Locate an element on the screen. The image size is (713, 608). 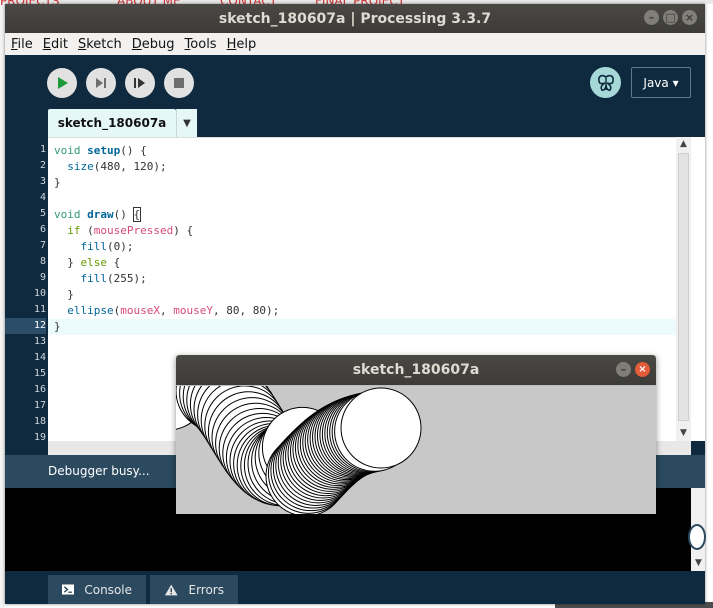
debugger-butterfly-icon is located at coordinates (605, 82).